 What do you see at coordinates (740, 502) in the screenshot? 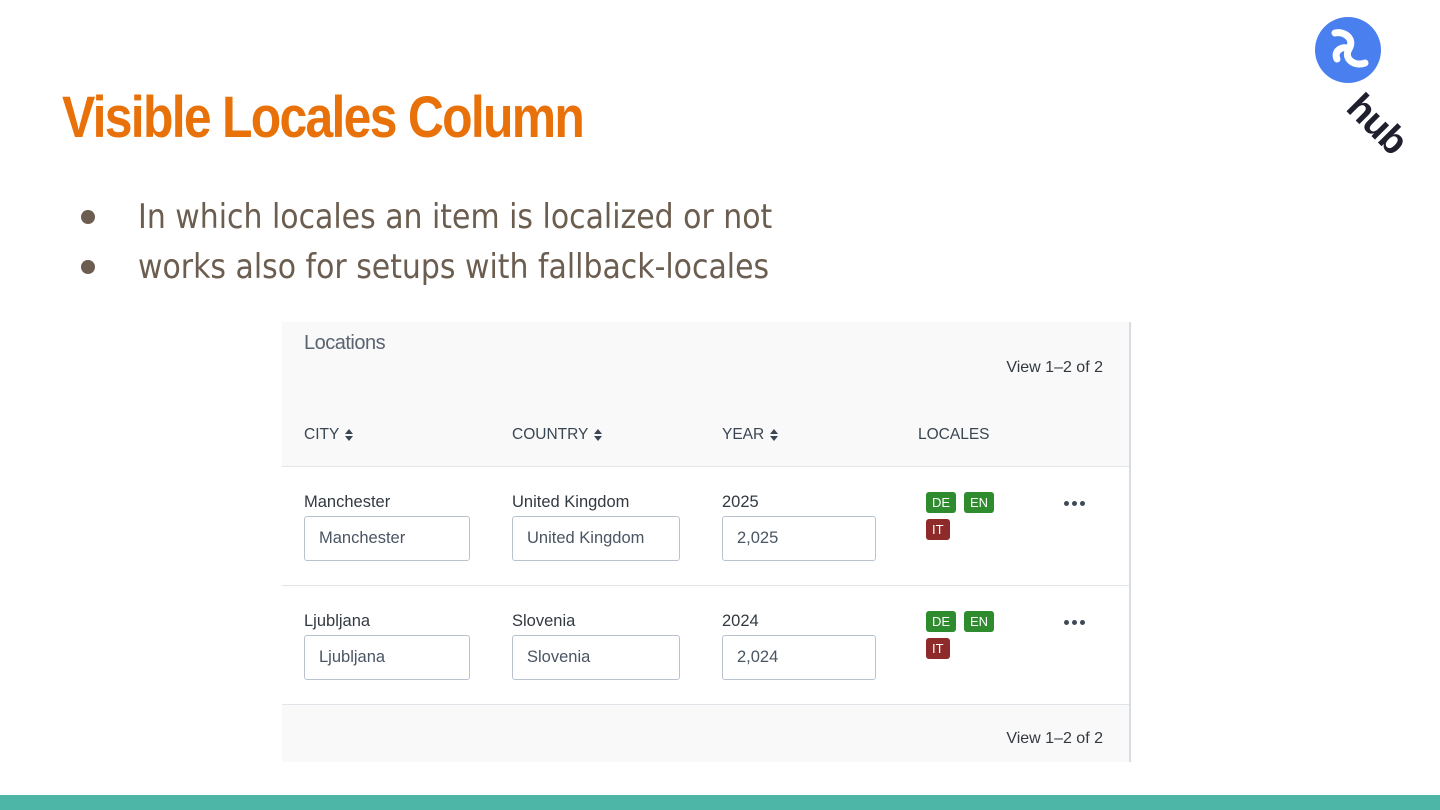
I see `year-label: 2025` at bounding box center [740, 502].